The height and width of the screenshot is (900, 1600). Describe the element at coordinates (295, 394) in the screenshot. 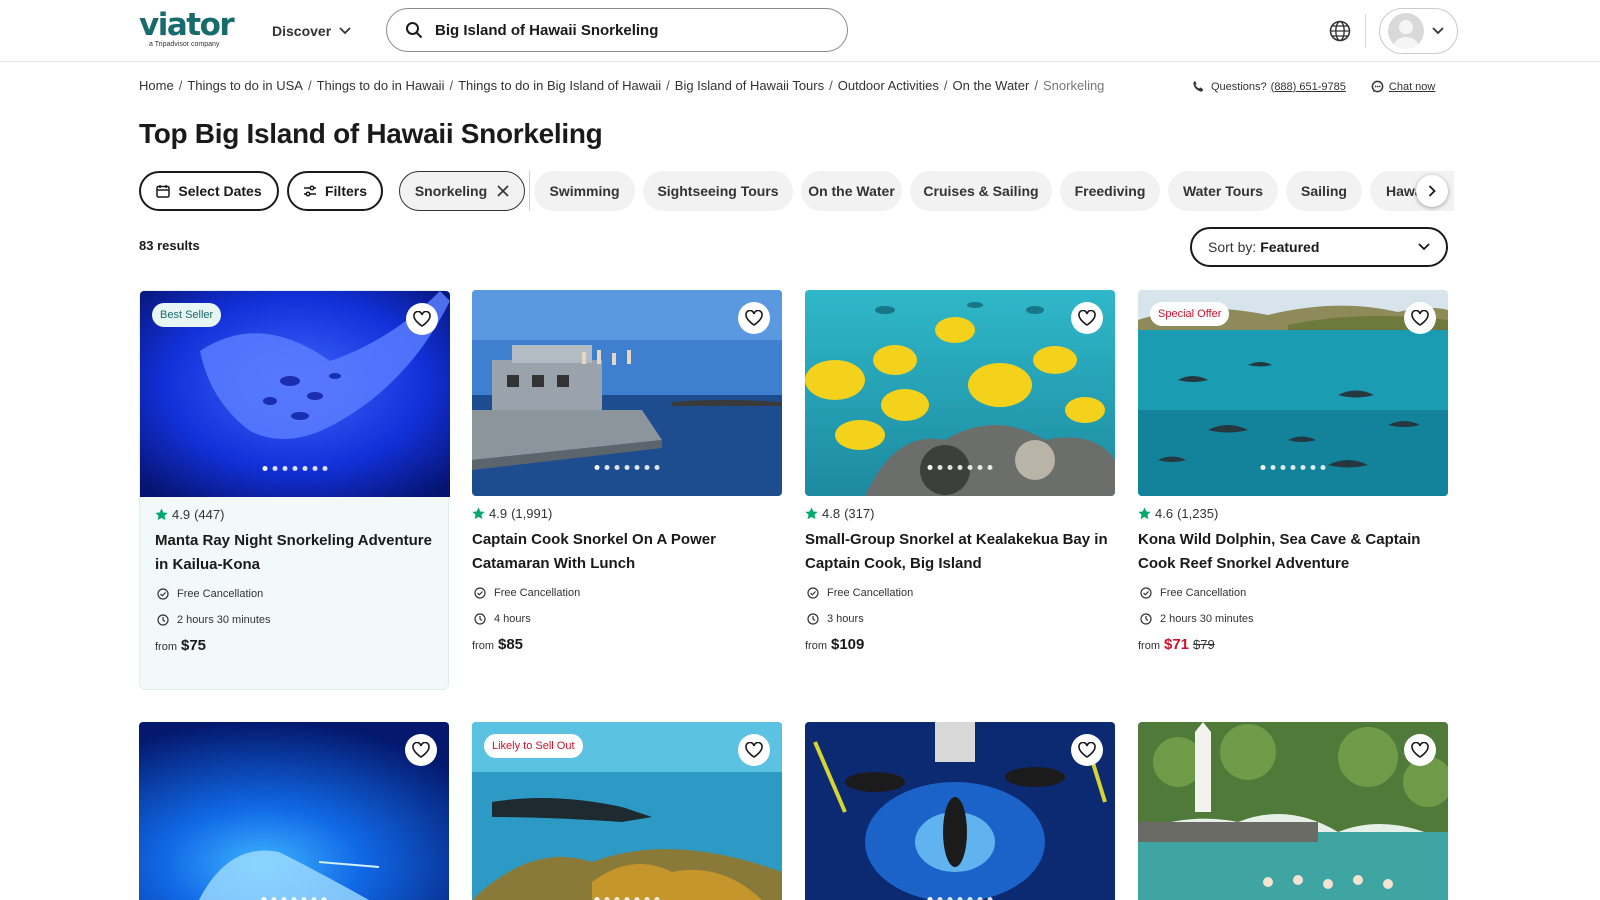

I see `product-image: Best Seller` at that location.